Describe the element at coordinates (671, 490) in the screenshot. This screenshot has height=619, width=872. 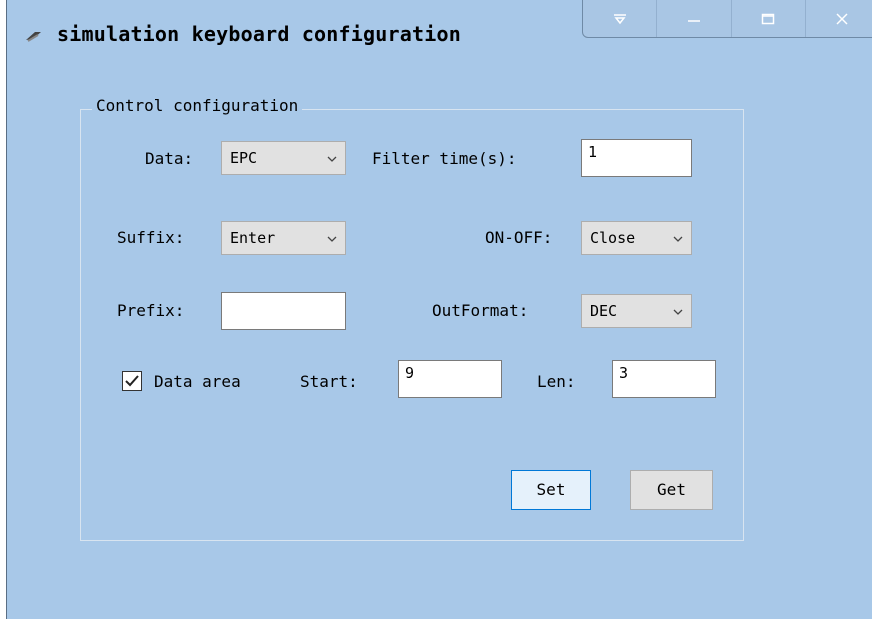
I see `get-button: Get` at that location.